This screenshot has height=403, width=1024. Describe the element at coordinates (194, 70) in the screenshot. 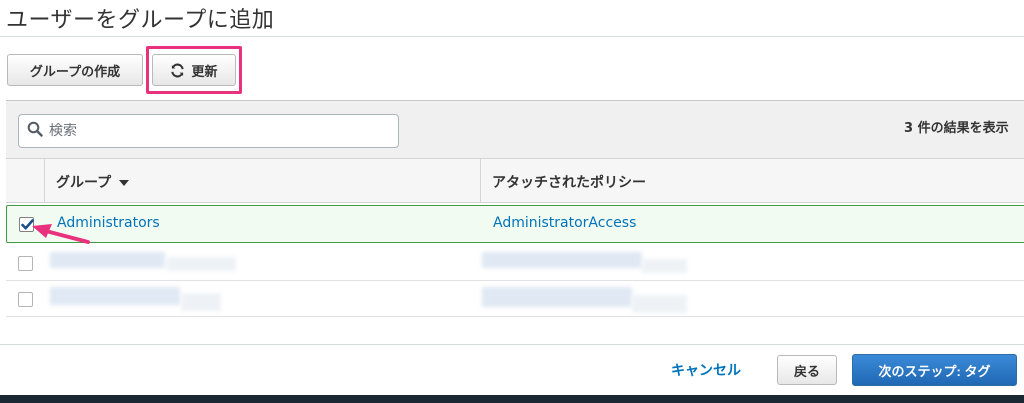

I see `refresh-highlight-box` at that location.